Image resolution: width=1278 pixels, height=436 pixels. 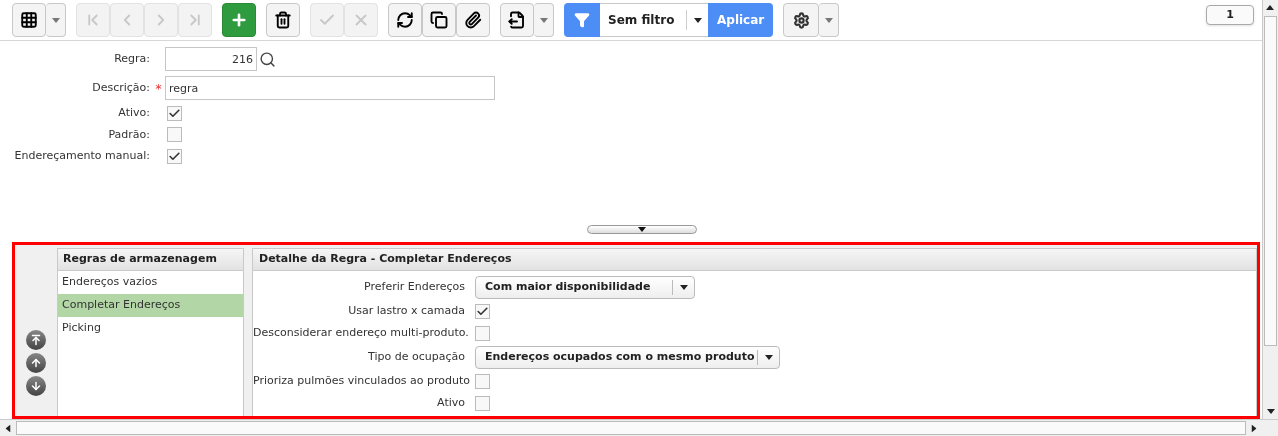 I want to click on settings-button, so click(x=801, y=20).